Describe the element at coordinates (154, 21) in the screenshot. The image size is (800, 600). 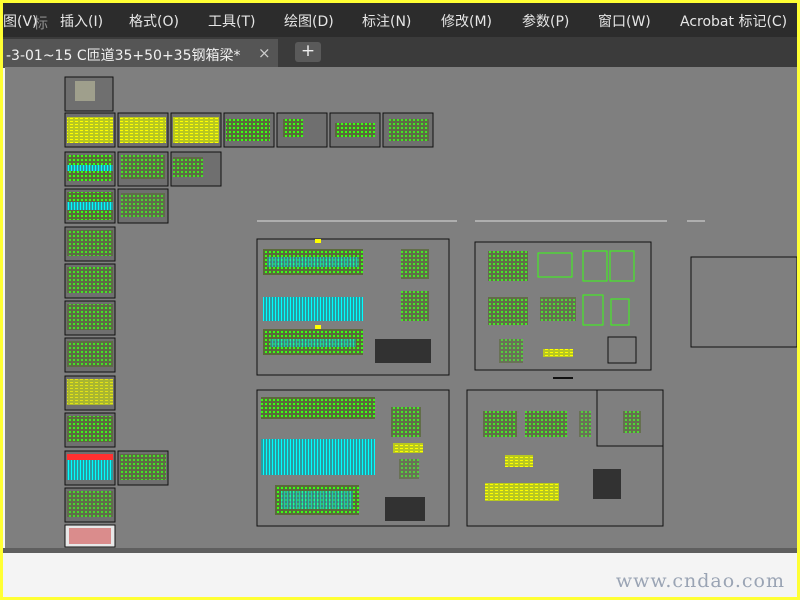
I see `menu-format: 格式(O)` at that location.